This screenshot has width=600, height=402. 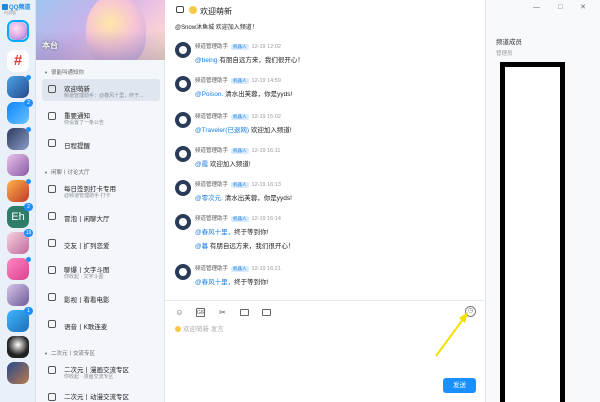 What do you see at coordinates (101, 298) in the screenshot?
I see `channel-item-movies: 影视丨看看电影` at bounding box center [101, 298].